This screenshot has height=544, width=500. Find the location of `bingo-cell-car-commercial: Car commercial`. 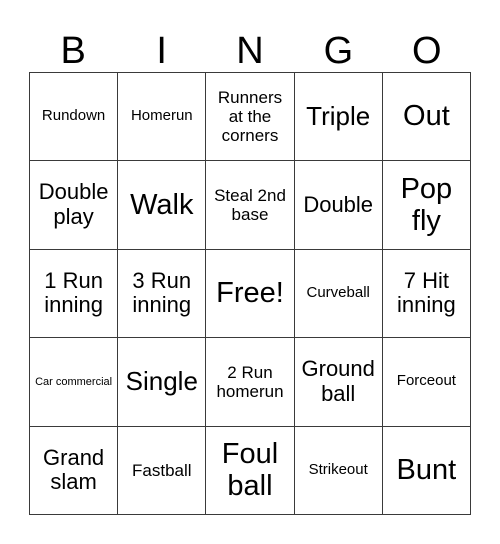

bingo-cell-car-commercial: Car commercial is located at coordinates (74, 382).